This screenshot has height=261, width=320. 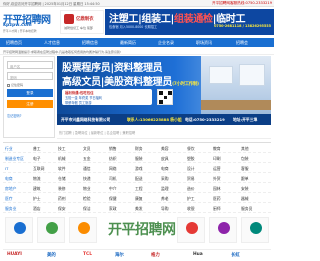 What do you see at coordinates (166, 43) in the screenshot?
I see `nav-item-companies: 企业名录` at bounding box center [166, 43].